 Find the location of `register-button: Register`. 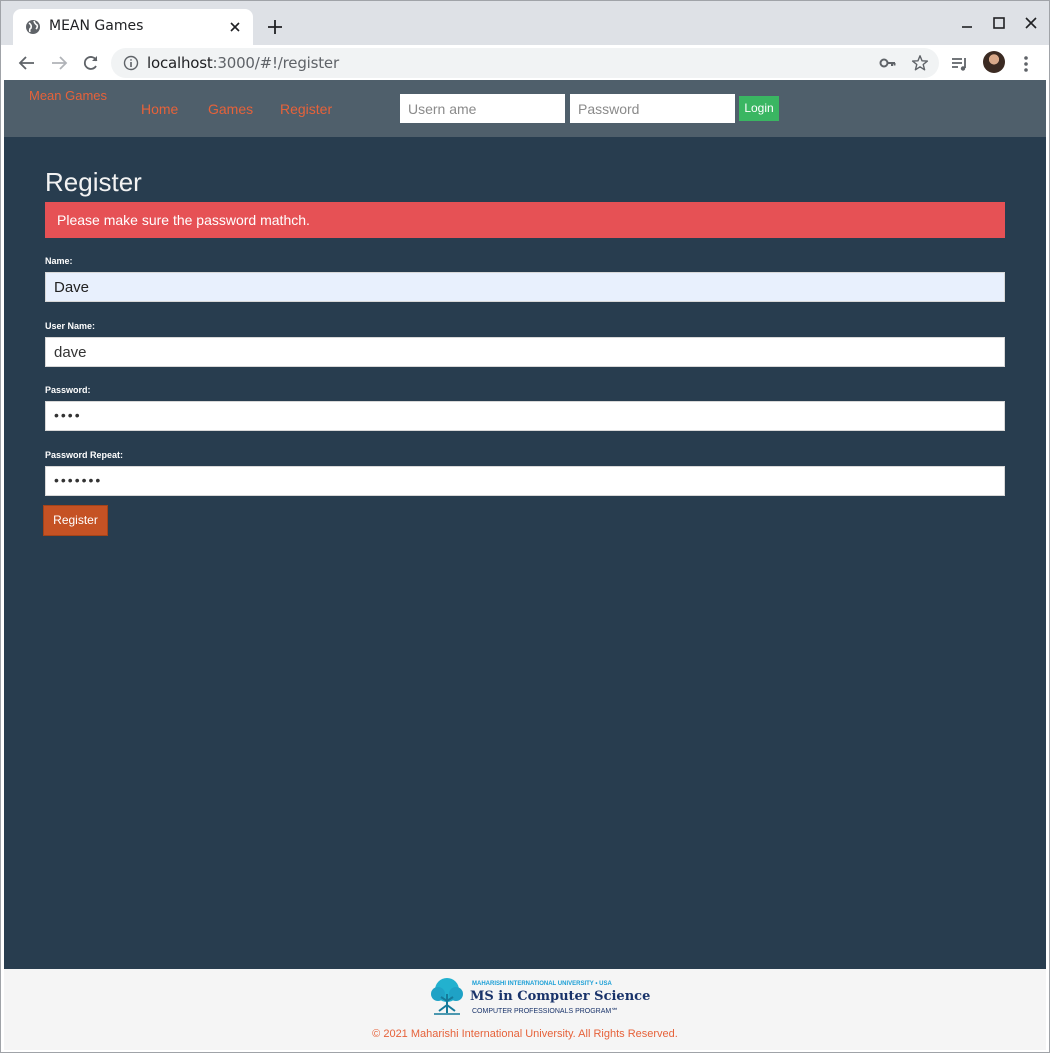

register-button: Register is located at coordinates (75, 520).